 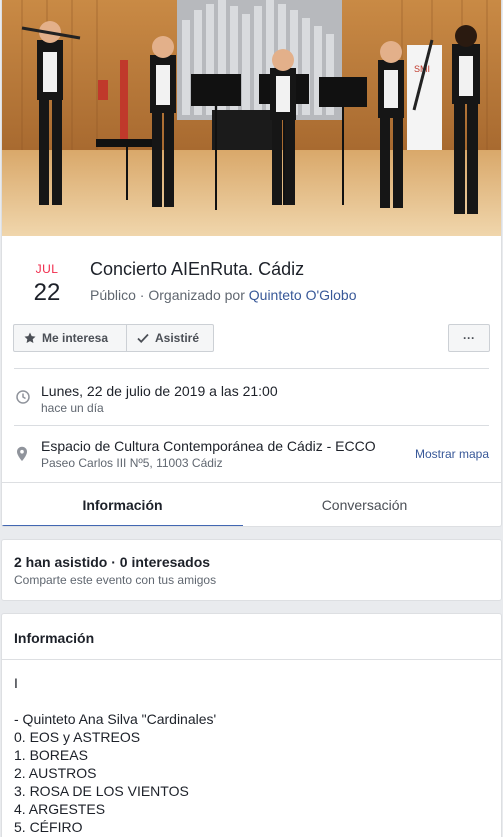 I want to click on location-pin-icon, so click(x=22, y=453).